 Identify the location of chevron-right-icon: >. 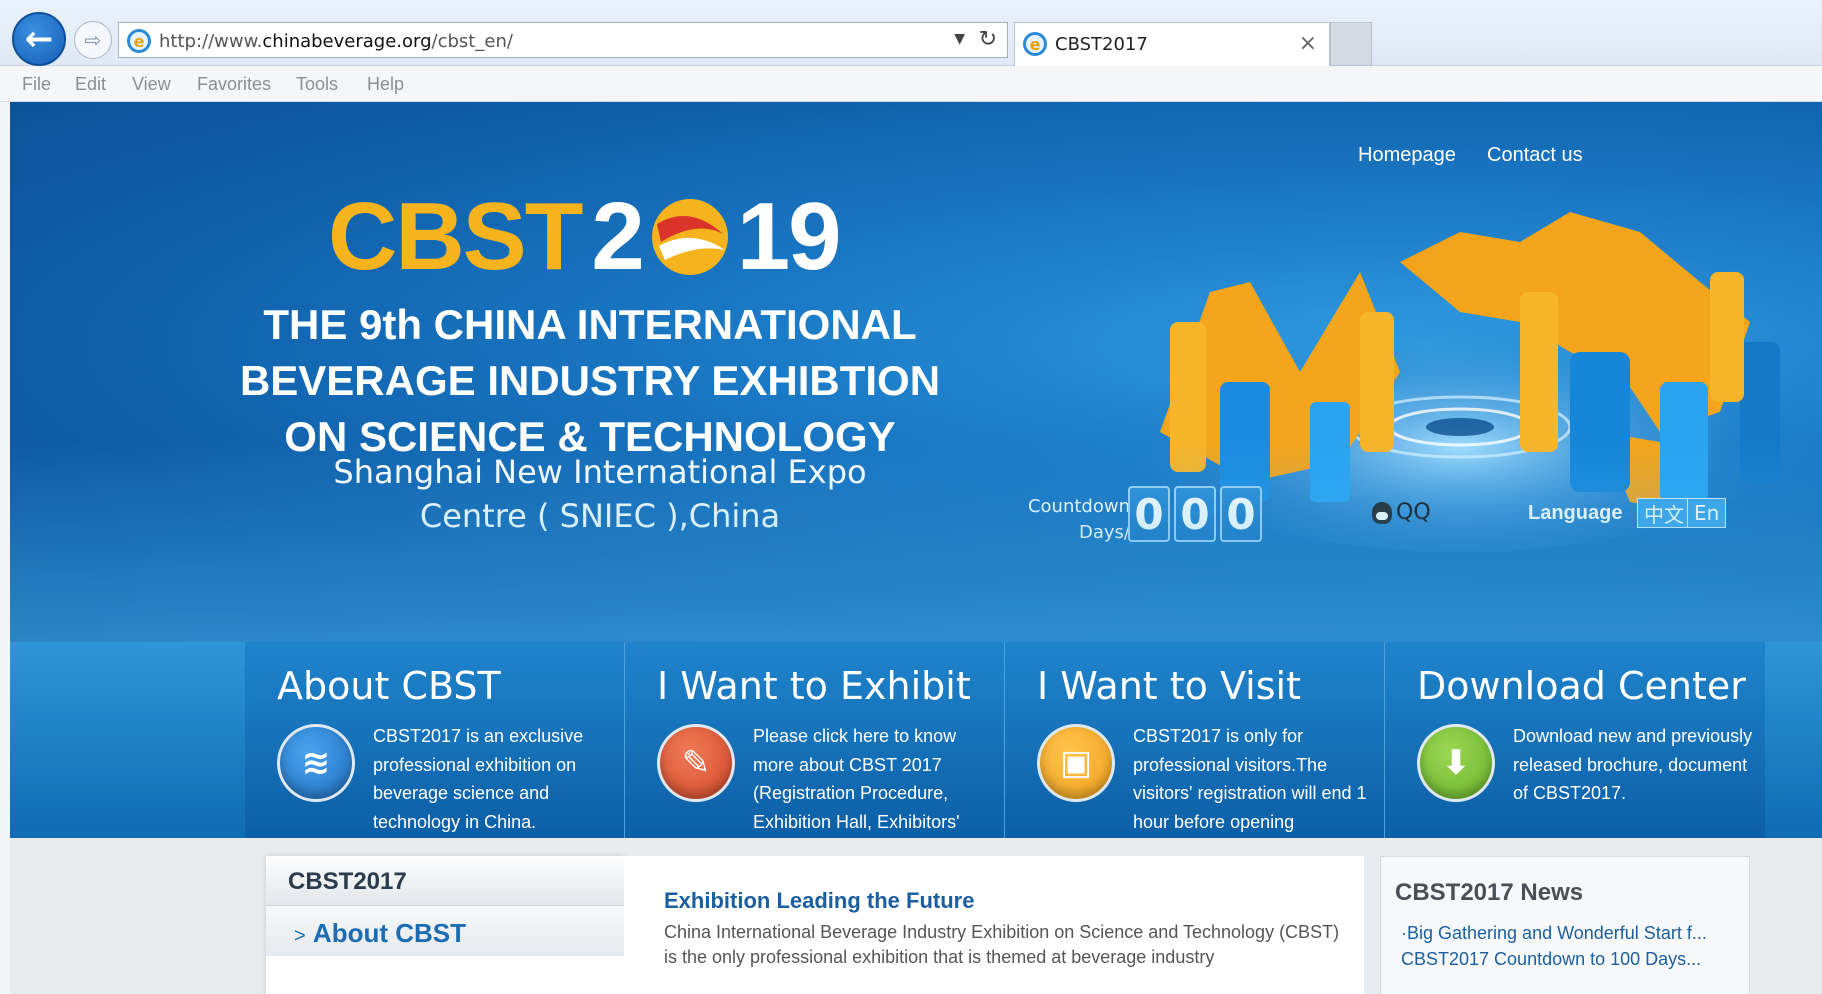
(300, 936).